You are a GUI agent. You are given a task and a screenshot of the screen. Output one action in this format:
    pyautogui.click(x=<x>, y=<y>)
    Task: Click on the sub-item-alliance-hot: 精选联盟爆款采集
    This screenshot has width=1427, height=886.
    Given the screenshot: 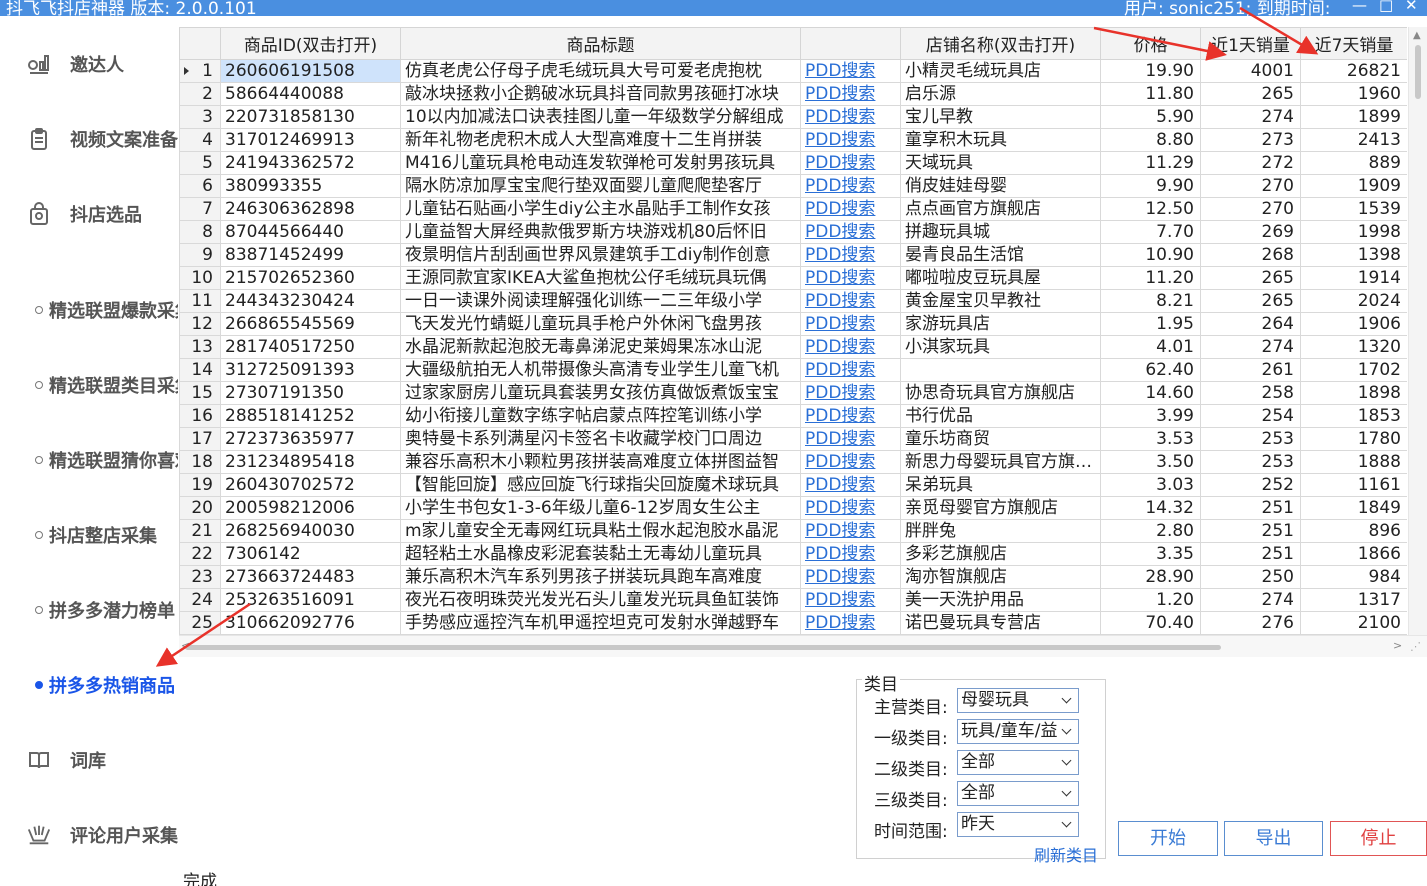 What is the action you would take?
    pyautogui.click(x=89, y=310)
    